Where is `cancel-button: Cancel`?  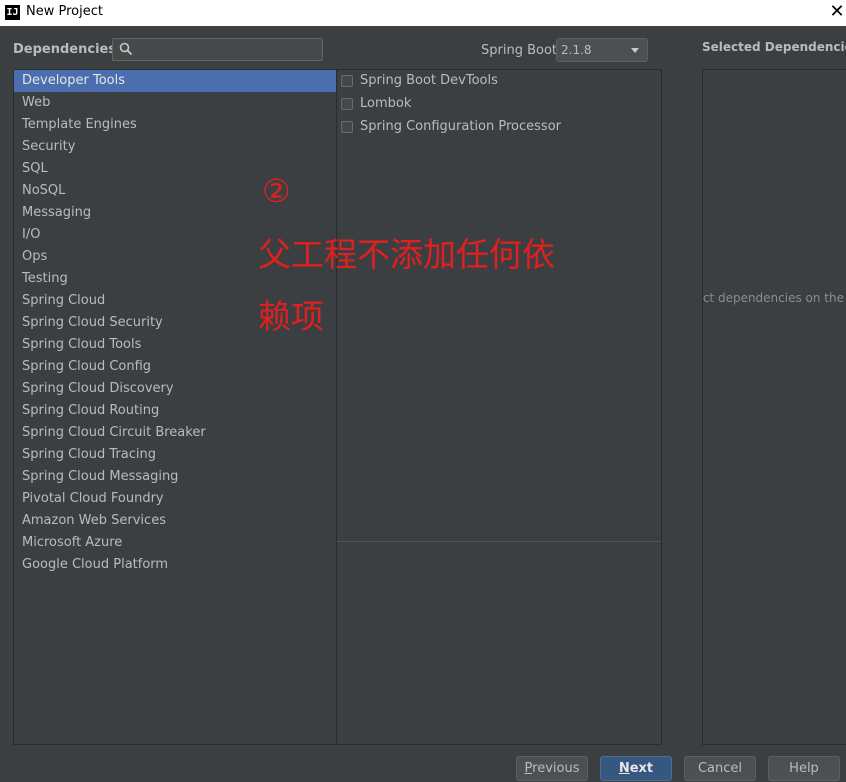 cancel-button: Cancel is located at coordinates (720, 768).